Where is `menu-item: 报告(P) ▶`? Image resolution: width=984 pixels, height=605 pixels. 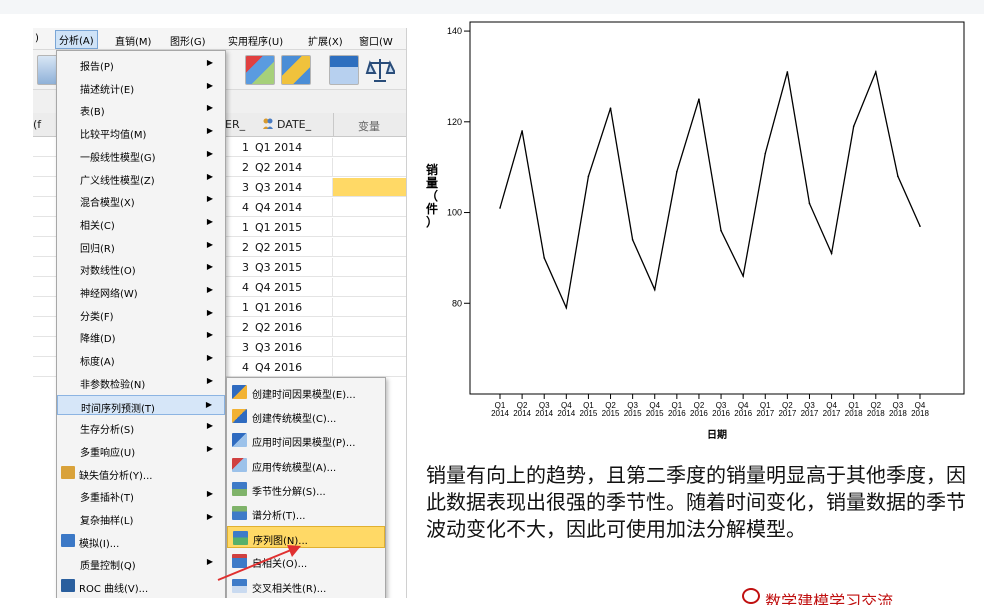
menu-item: 报告(P) ▶ is located at coordinates (141, 64).